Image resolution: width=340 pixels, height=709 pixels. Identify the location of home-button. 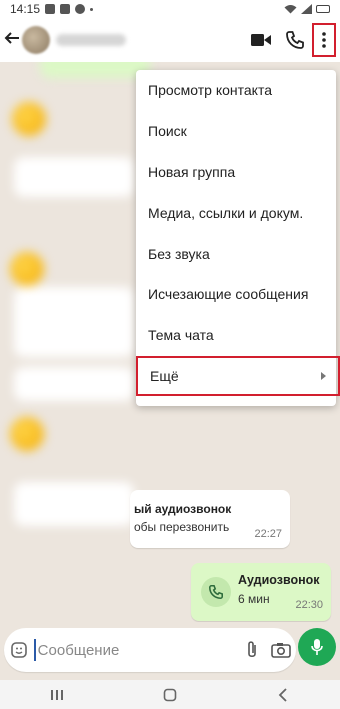
(170, 694).